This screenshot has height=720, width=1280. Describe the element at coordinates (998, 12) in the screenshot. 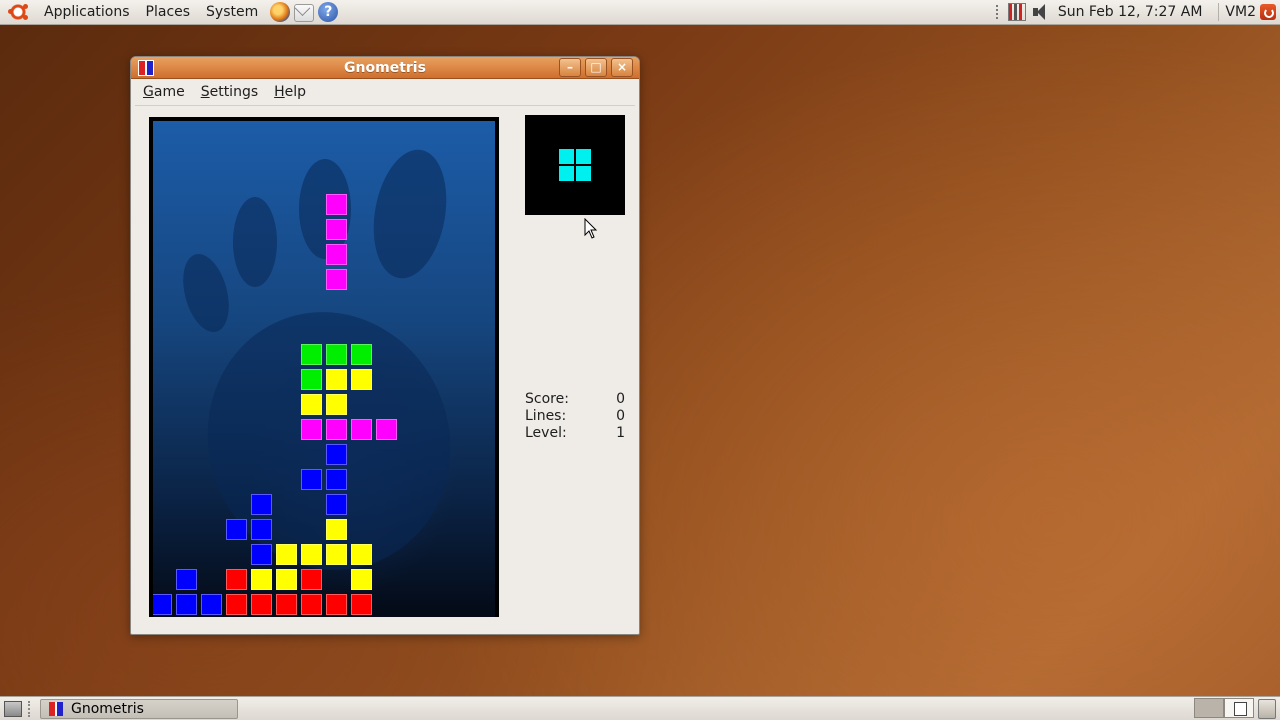

I see `tray-handle` at that location.